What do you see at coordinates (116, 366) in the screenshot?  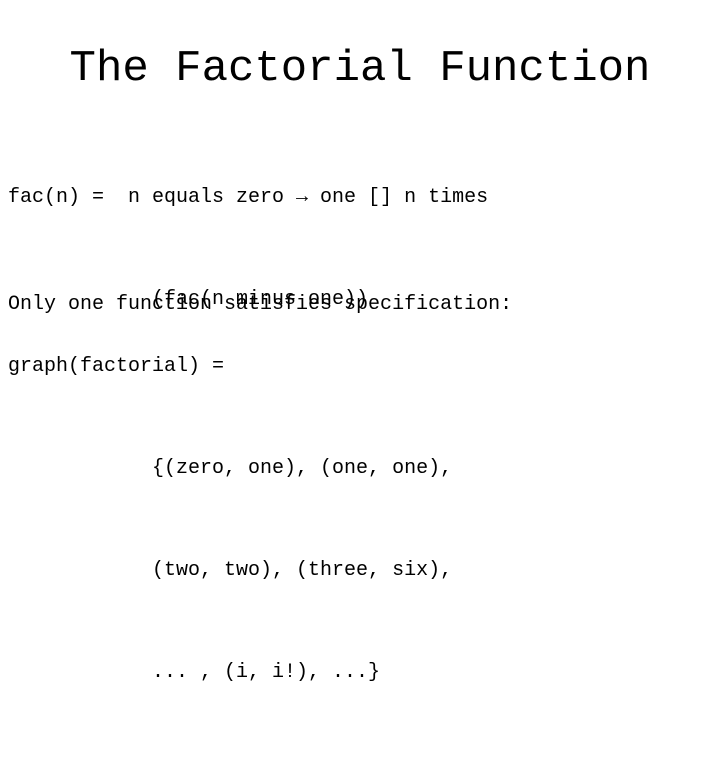 I see `graph-line-1: graph(factorial) =` at bounding box center [116, 366].